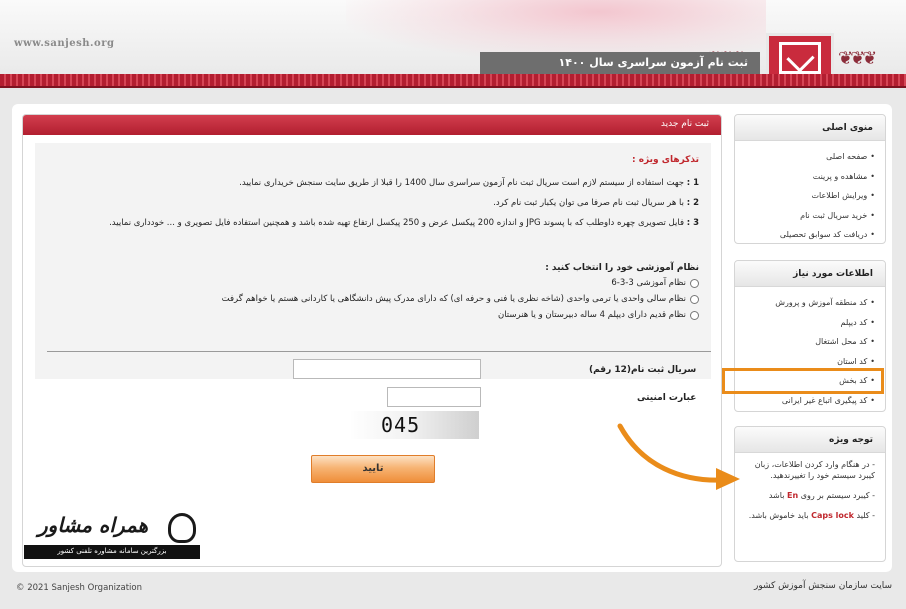  What do you see at coordinates (678, 456) in the screenshot?
I see `pointer-arrow-icon` at bounding box center [678, 456].